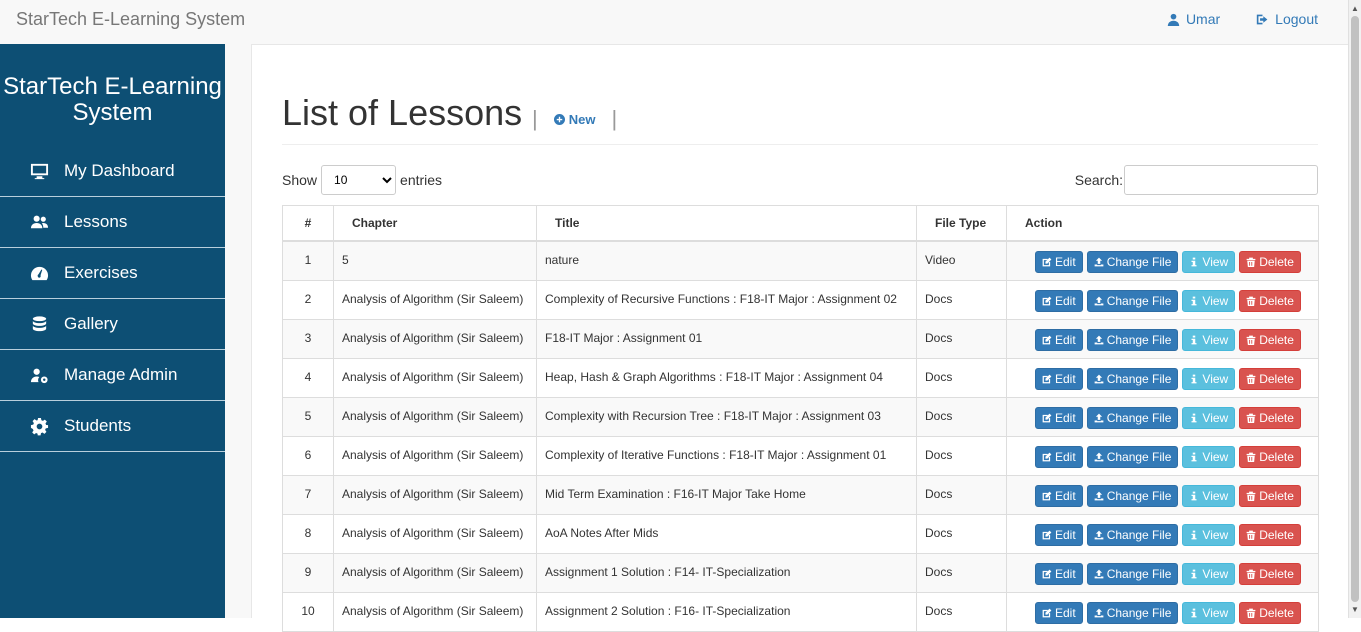 The width and height of the screenshot is (1361, 632). Describe the element at coordinates (726, 223) in the screenshot. I see `column-header-title: Title` at that location.